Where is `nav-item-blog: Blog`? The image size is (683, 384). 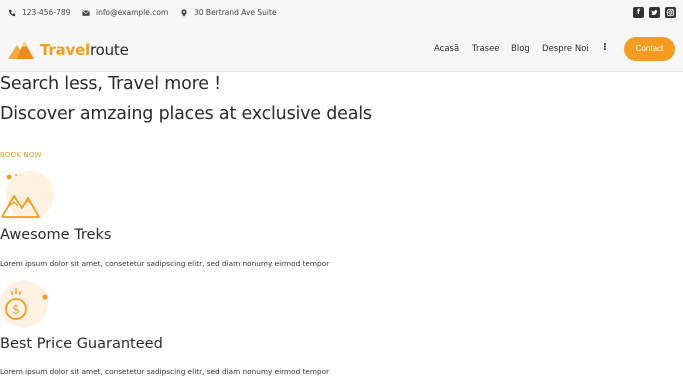 nav-item-blog: Blog is located at coordinates (520, 49).